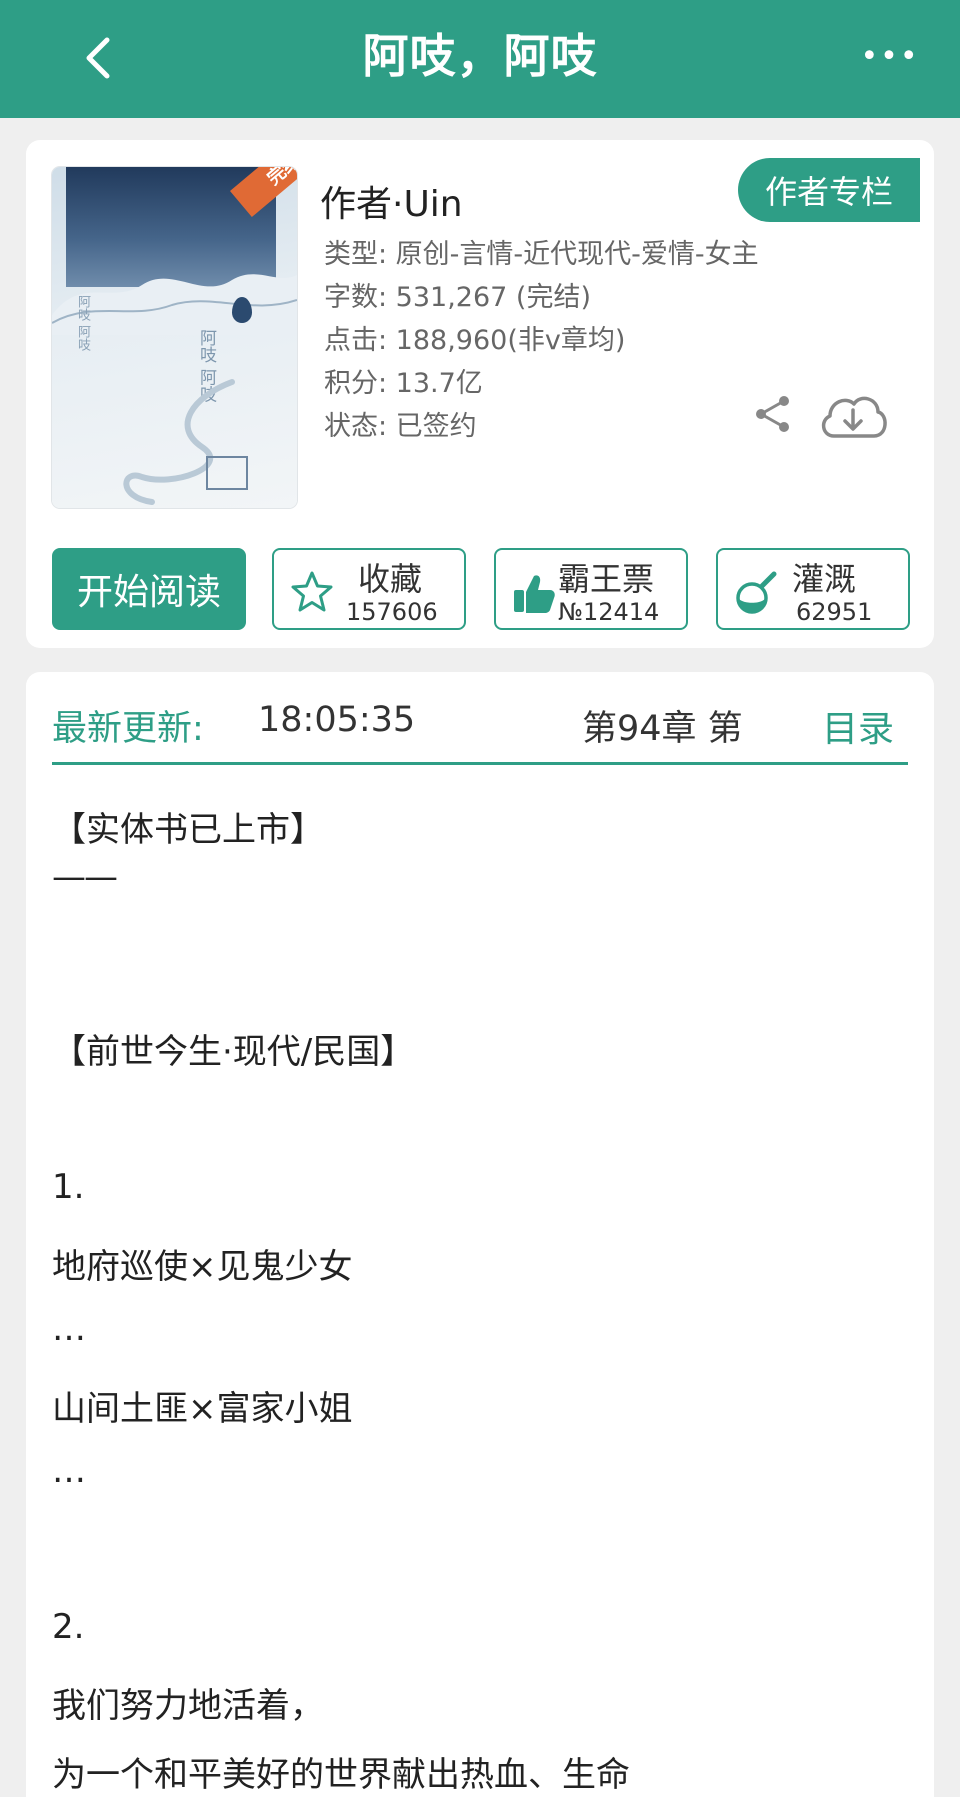 The height and width of the screenshot is (1797, 960). I want to click on cloud-download-icon, so click(853, 417).